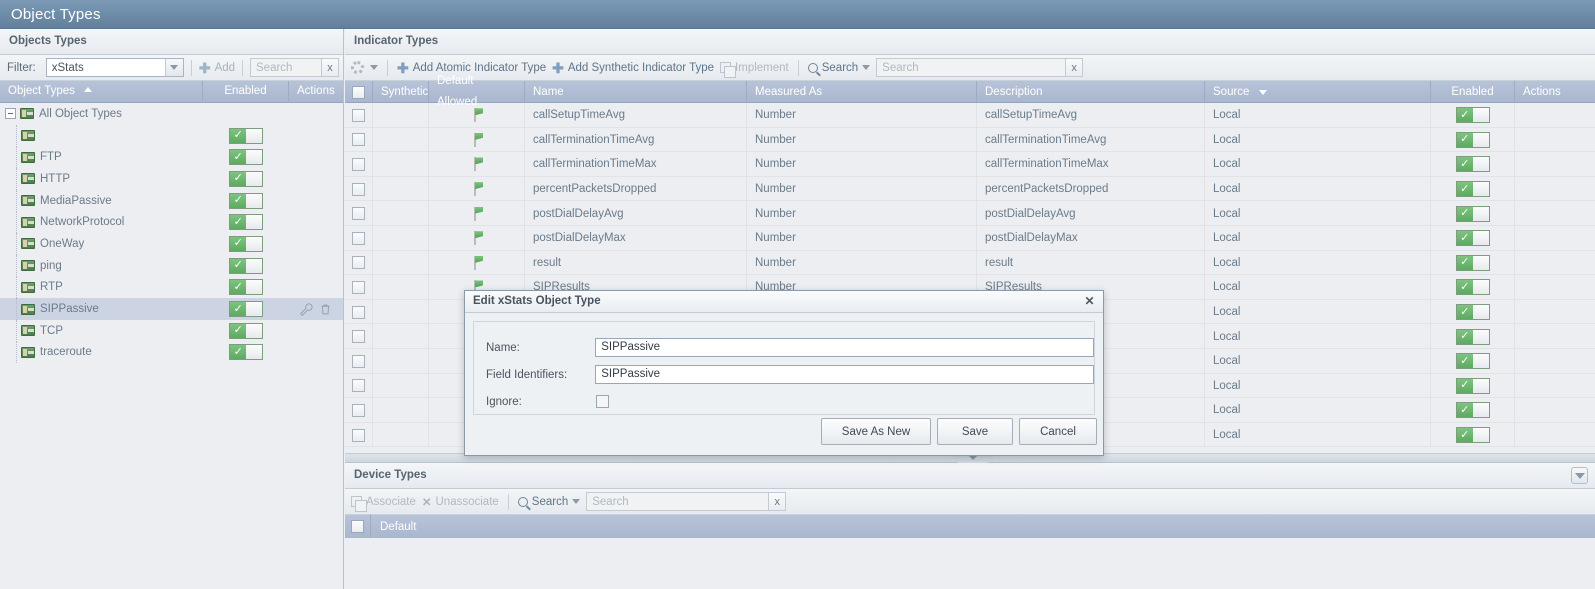 This screenshot has height=589, width=1595. Describe the element at coordinates (633, 68) in the screenshot. I see `add-synthetic-indicator-type-button: ✚ Add Synthetic Indicator Type` at that location.